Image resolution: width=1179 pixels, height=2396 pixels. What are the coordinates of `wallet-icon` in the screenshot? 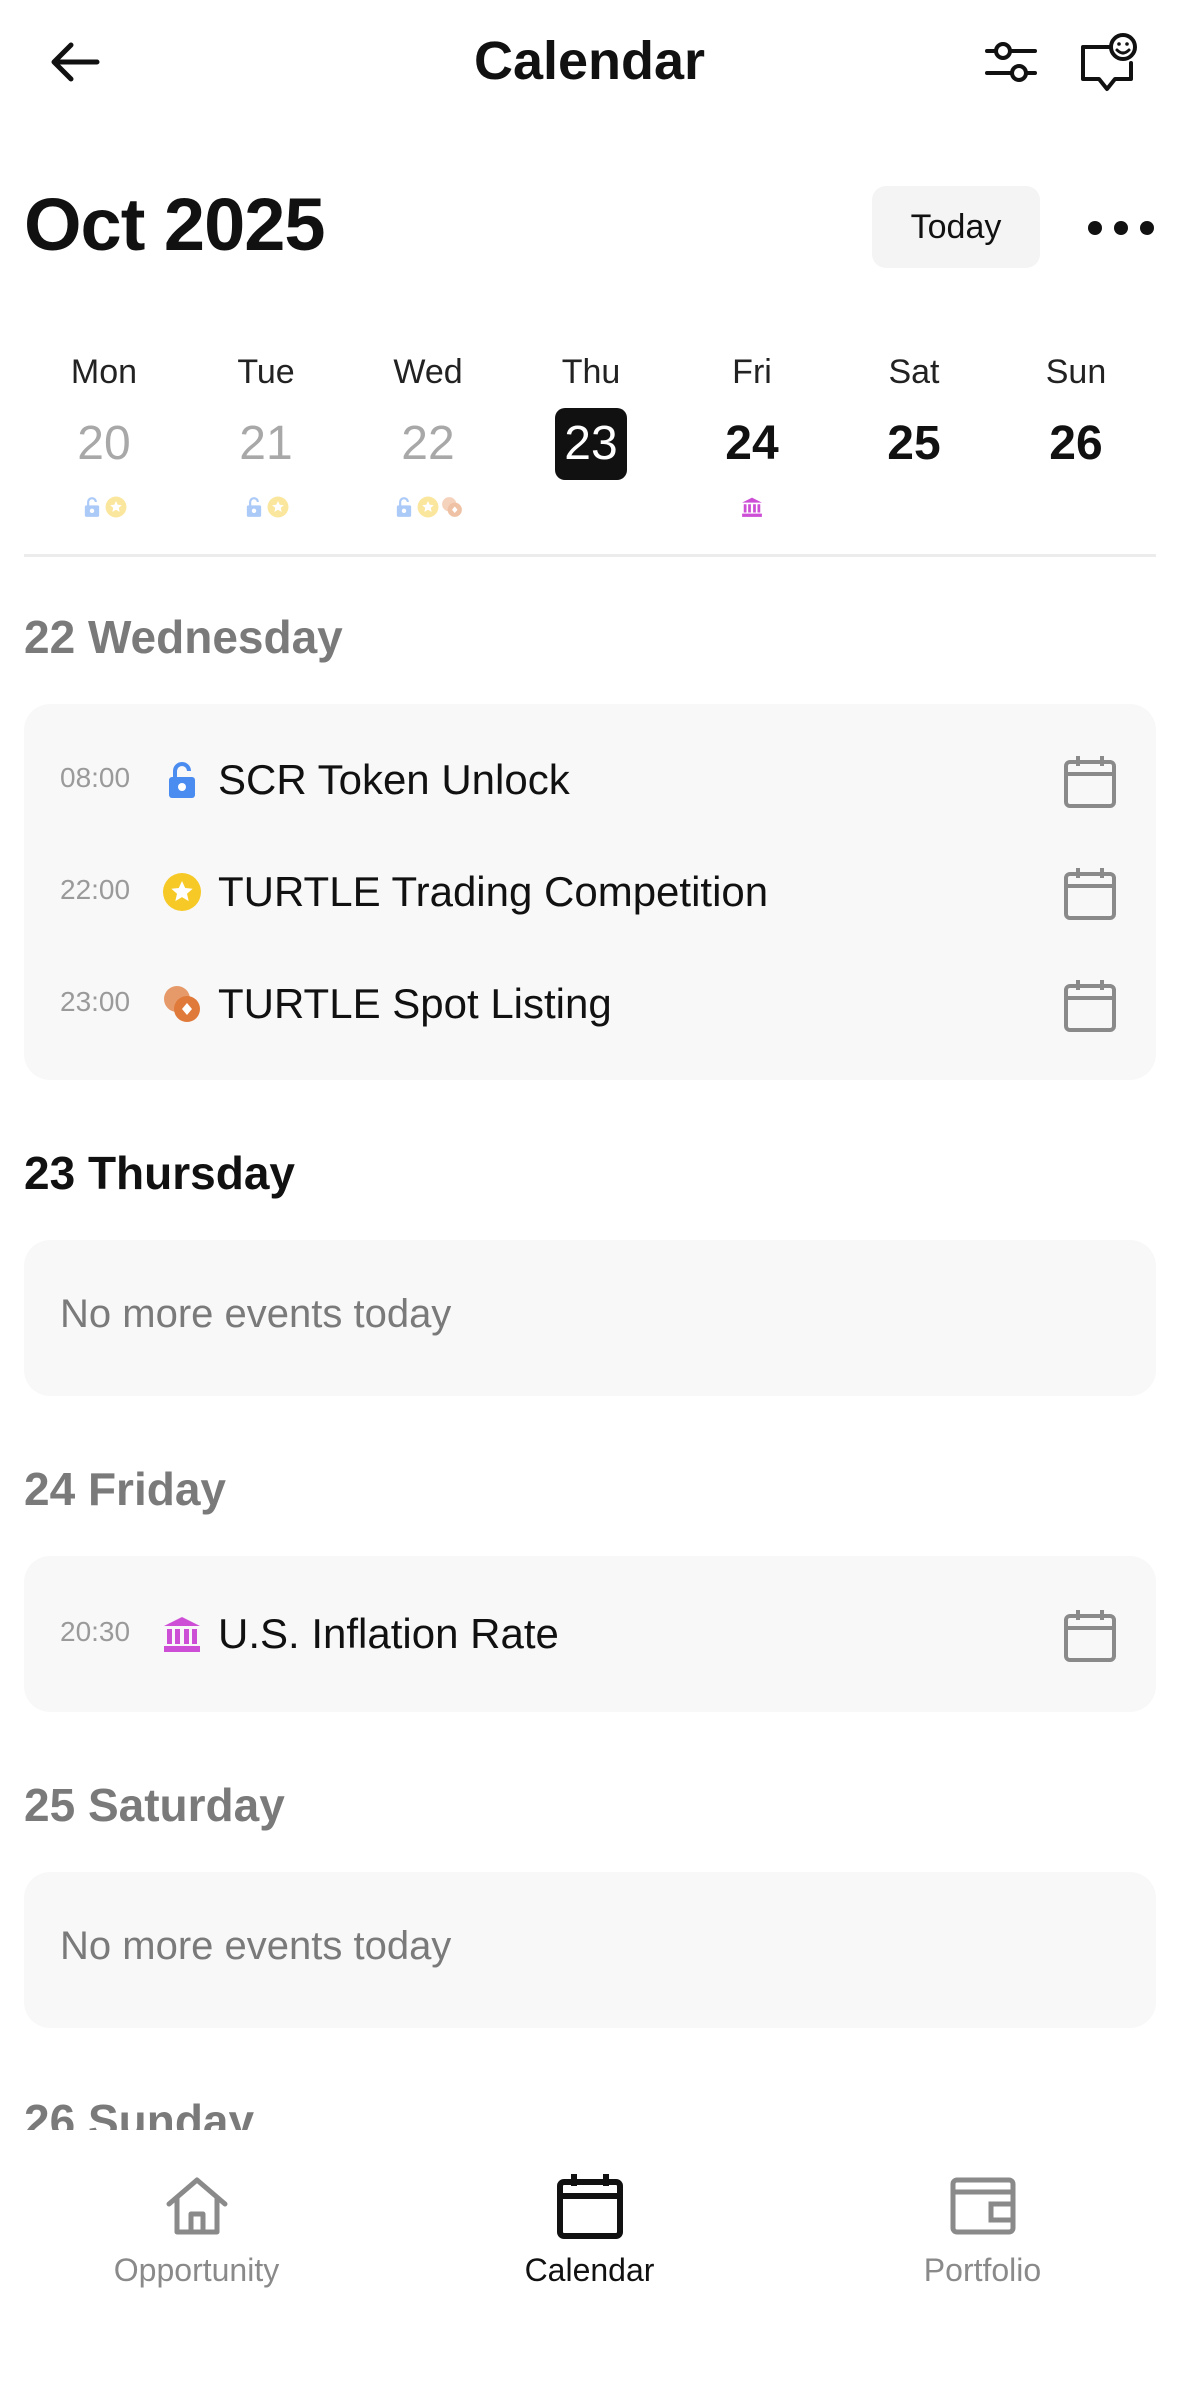 It's located at (983, 2206).